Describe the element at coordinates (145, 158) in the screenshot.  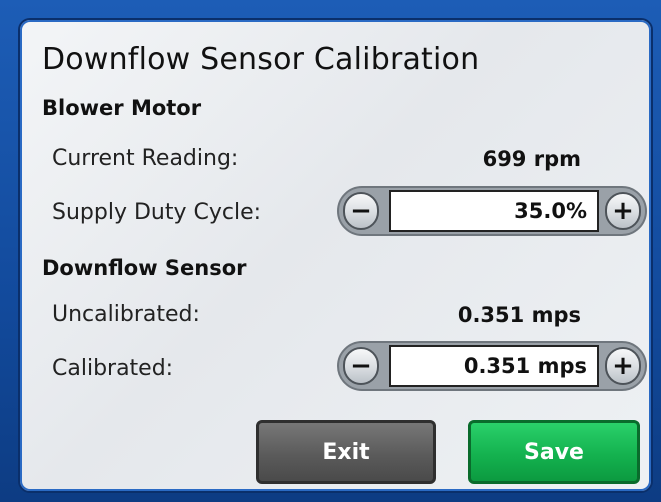
I see `current-reading-label: Current Reading:` at that location.